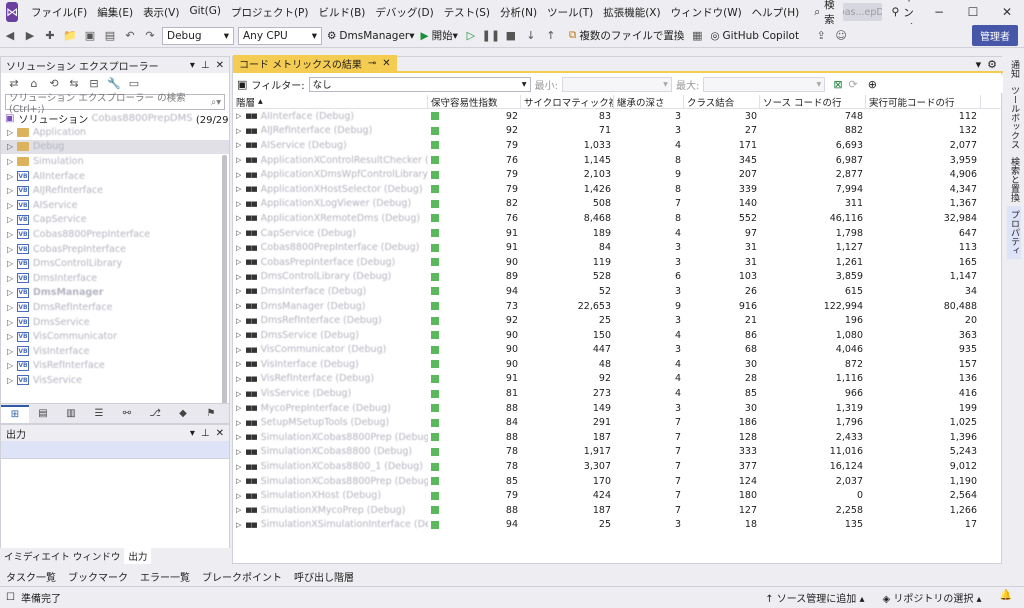 Image resolution: width=1024 pixels, height=608 pixels. What do you see at coordinates (115, 278) in the screenshot?
I see `tree-item: ▷ VB DmsInterface` at bounding box center [115, 278].